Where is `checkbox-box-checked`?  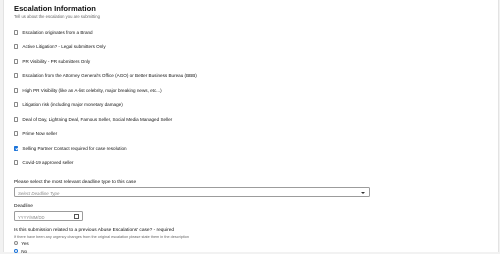
checkbox-box-checked is located at coordinates (16, 148).